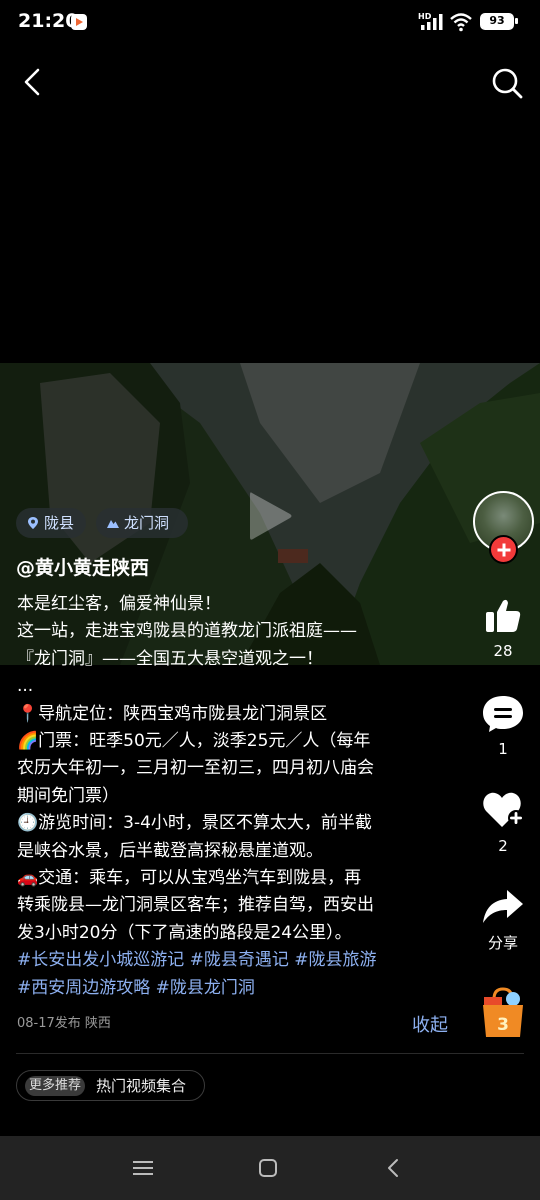  Describe the element at coordinates (34, 82) in the screenshot. I see `back-button` at that location.